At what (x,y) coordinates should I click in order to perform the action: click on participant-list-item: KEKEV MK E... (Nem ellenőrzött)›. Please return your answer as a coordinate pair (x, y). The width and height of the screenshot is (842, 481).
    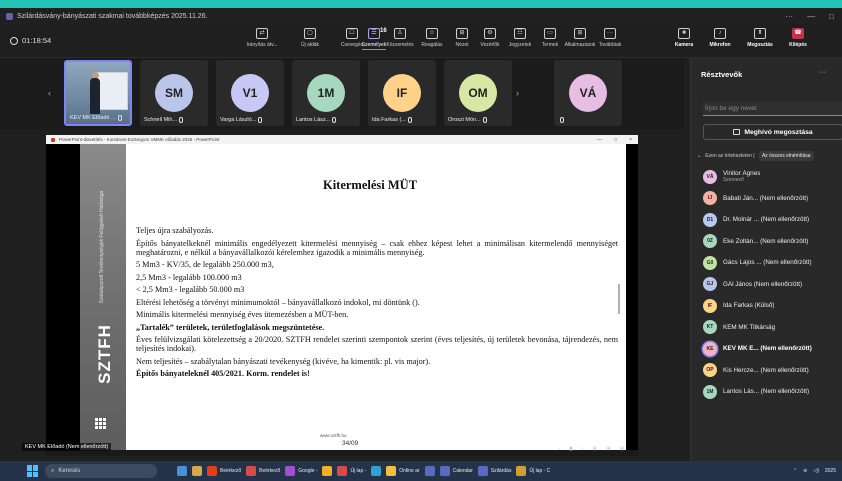
    Looking at the image, I should click on (772, 349).